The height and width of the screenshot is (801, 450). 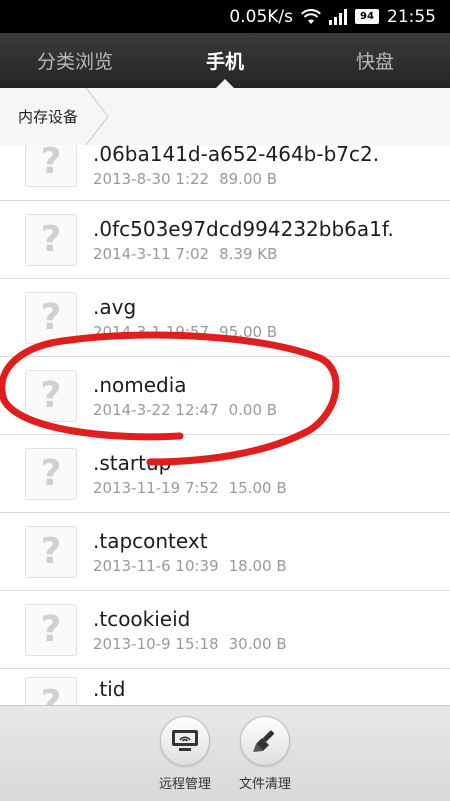 I want to click on breadcrumb: 内存设备, so click(x=225, y=117).